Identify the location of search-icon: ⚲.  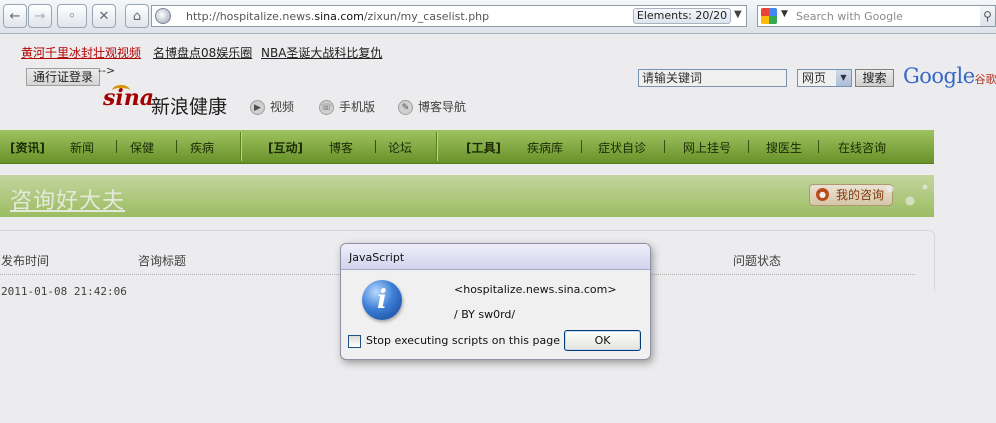
(988, 16).